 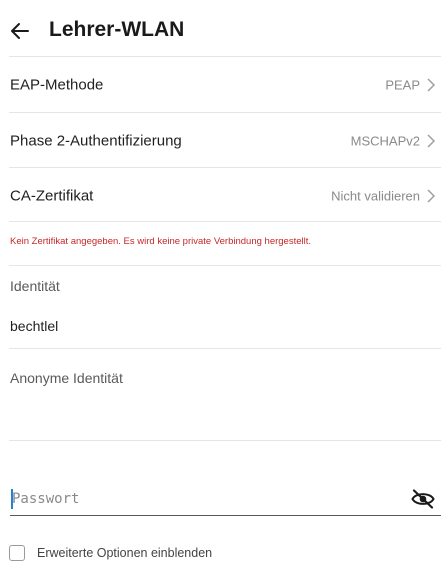 I want to click on anonymous-identity-label: Anonyme Identität, so click(x=66, y=378).